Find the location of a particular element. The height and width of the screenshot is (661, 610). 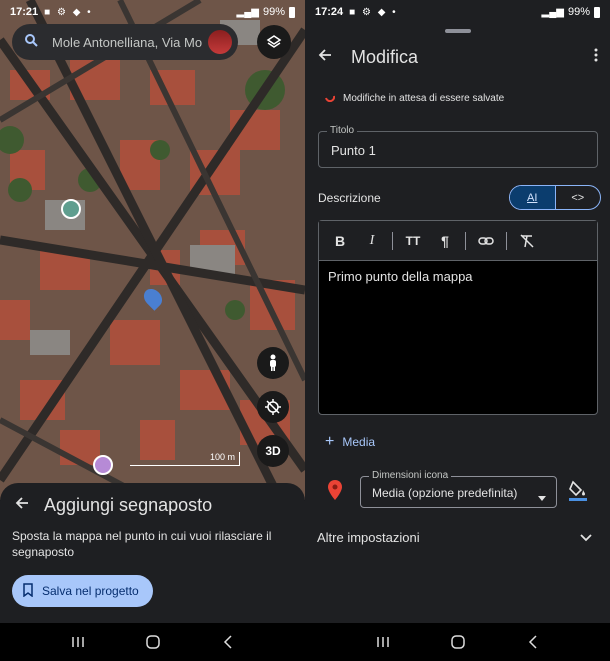

status-time: 17:24 is located at coordinates (329, 12).